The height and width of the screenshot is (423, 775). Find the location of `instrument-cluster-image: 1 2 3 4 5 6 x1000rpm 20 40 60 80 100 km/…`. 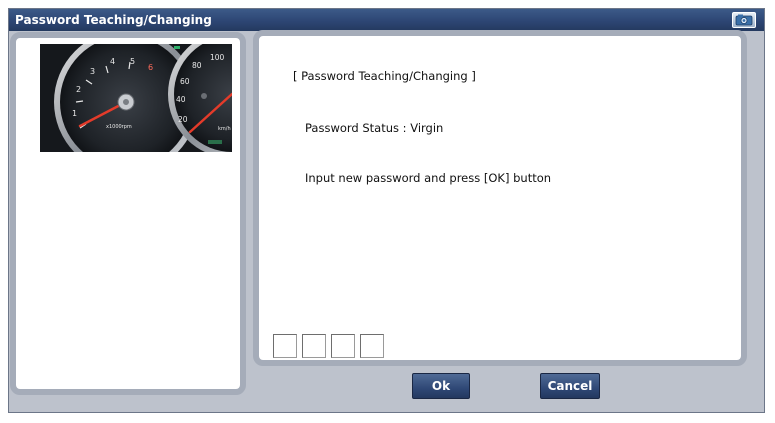

instrument-cluster-image: 1 2 3 4 5 6 x1000rpm 20 40 60 80 100 km/… is located at coordinates (168, 102).